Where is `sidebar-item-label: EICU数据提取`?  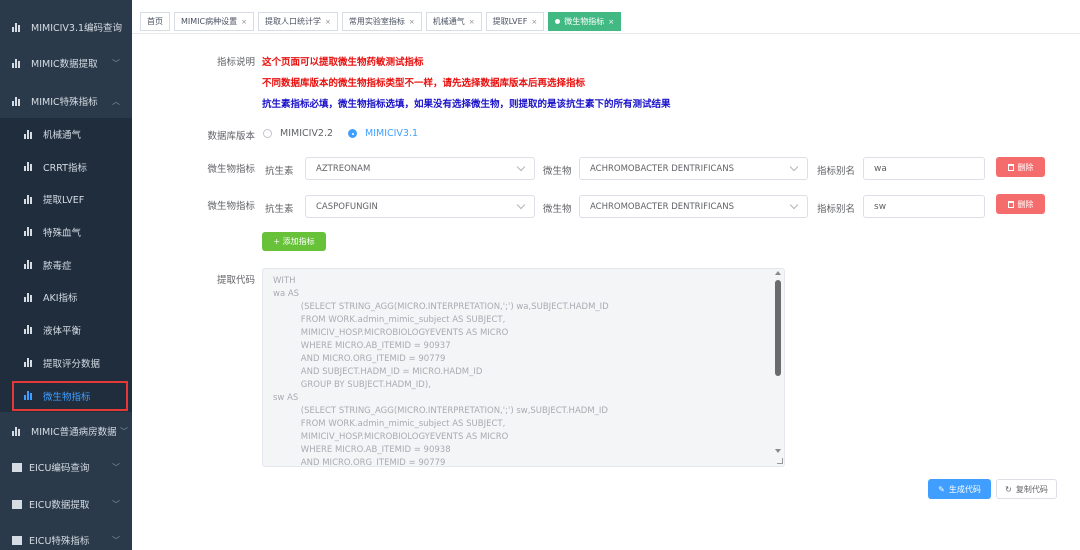
sidebar-item-label: EICU数据提取 is located at coordinates (59, 505).